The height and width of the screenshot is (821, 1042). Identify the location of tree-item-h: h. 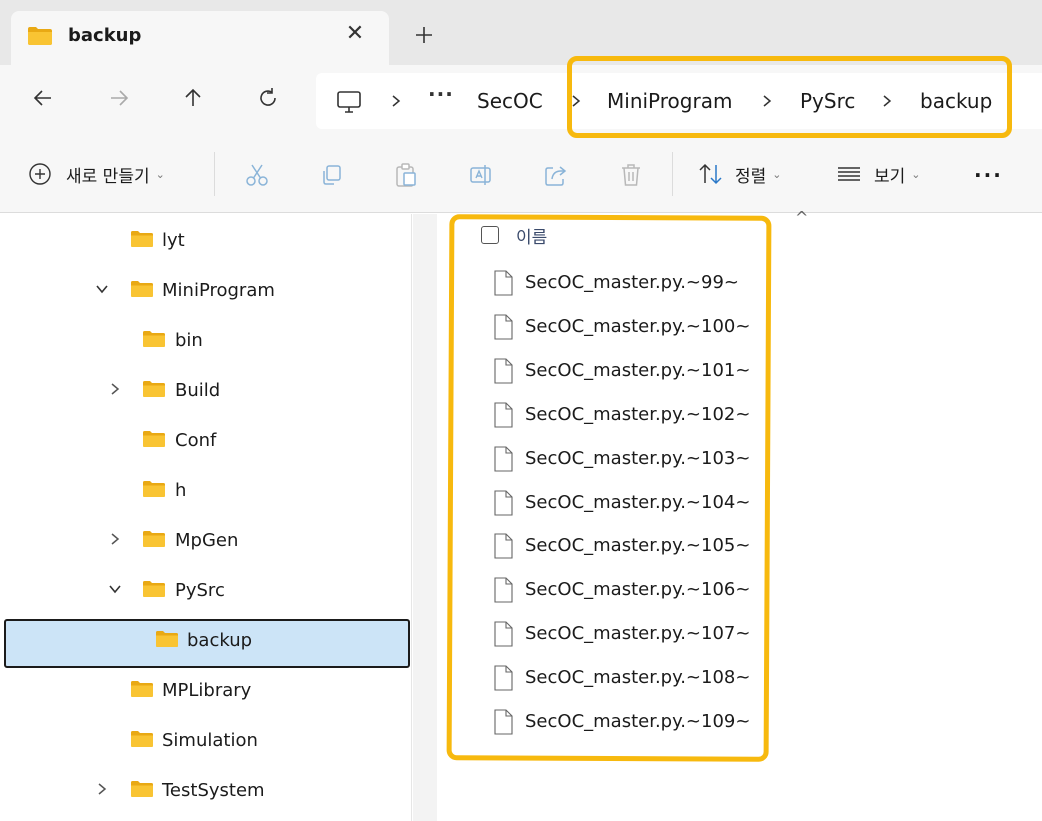
(206, 490).